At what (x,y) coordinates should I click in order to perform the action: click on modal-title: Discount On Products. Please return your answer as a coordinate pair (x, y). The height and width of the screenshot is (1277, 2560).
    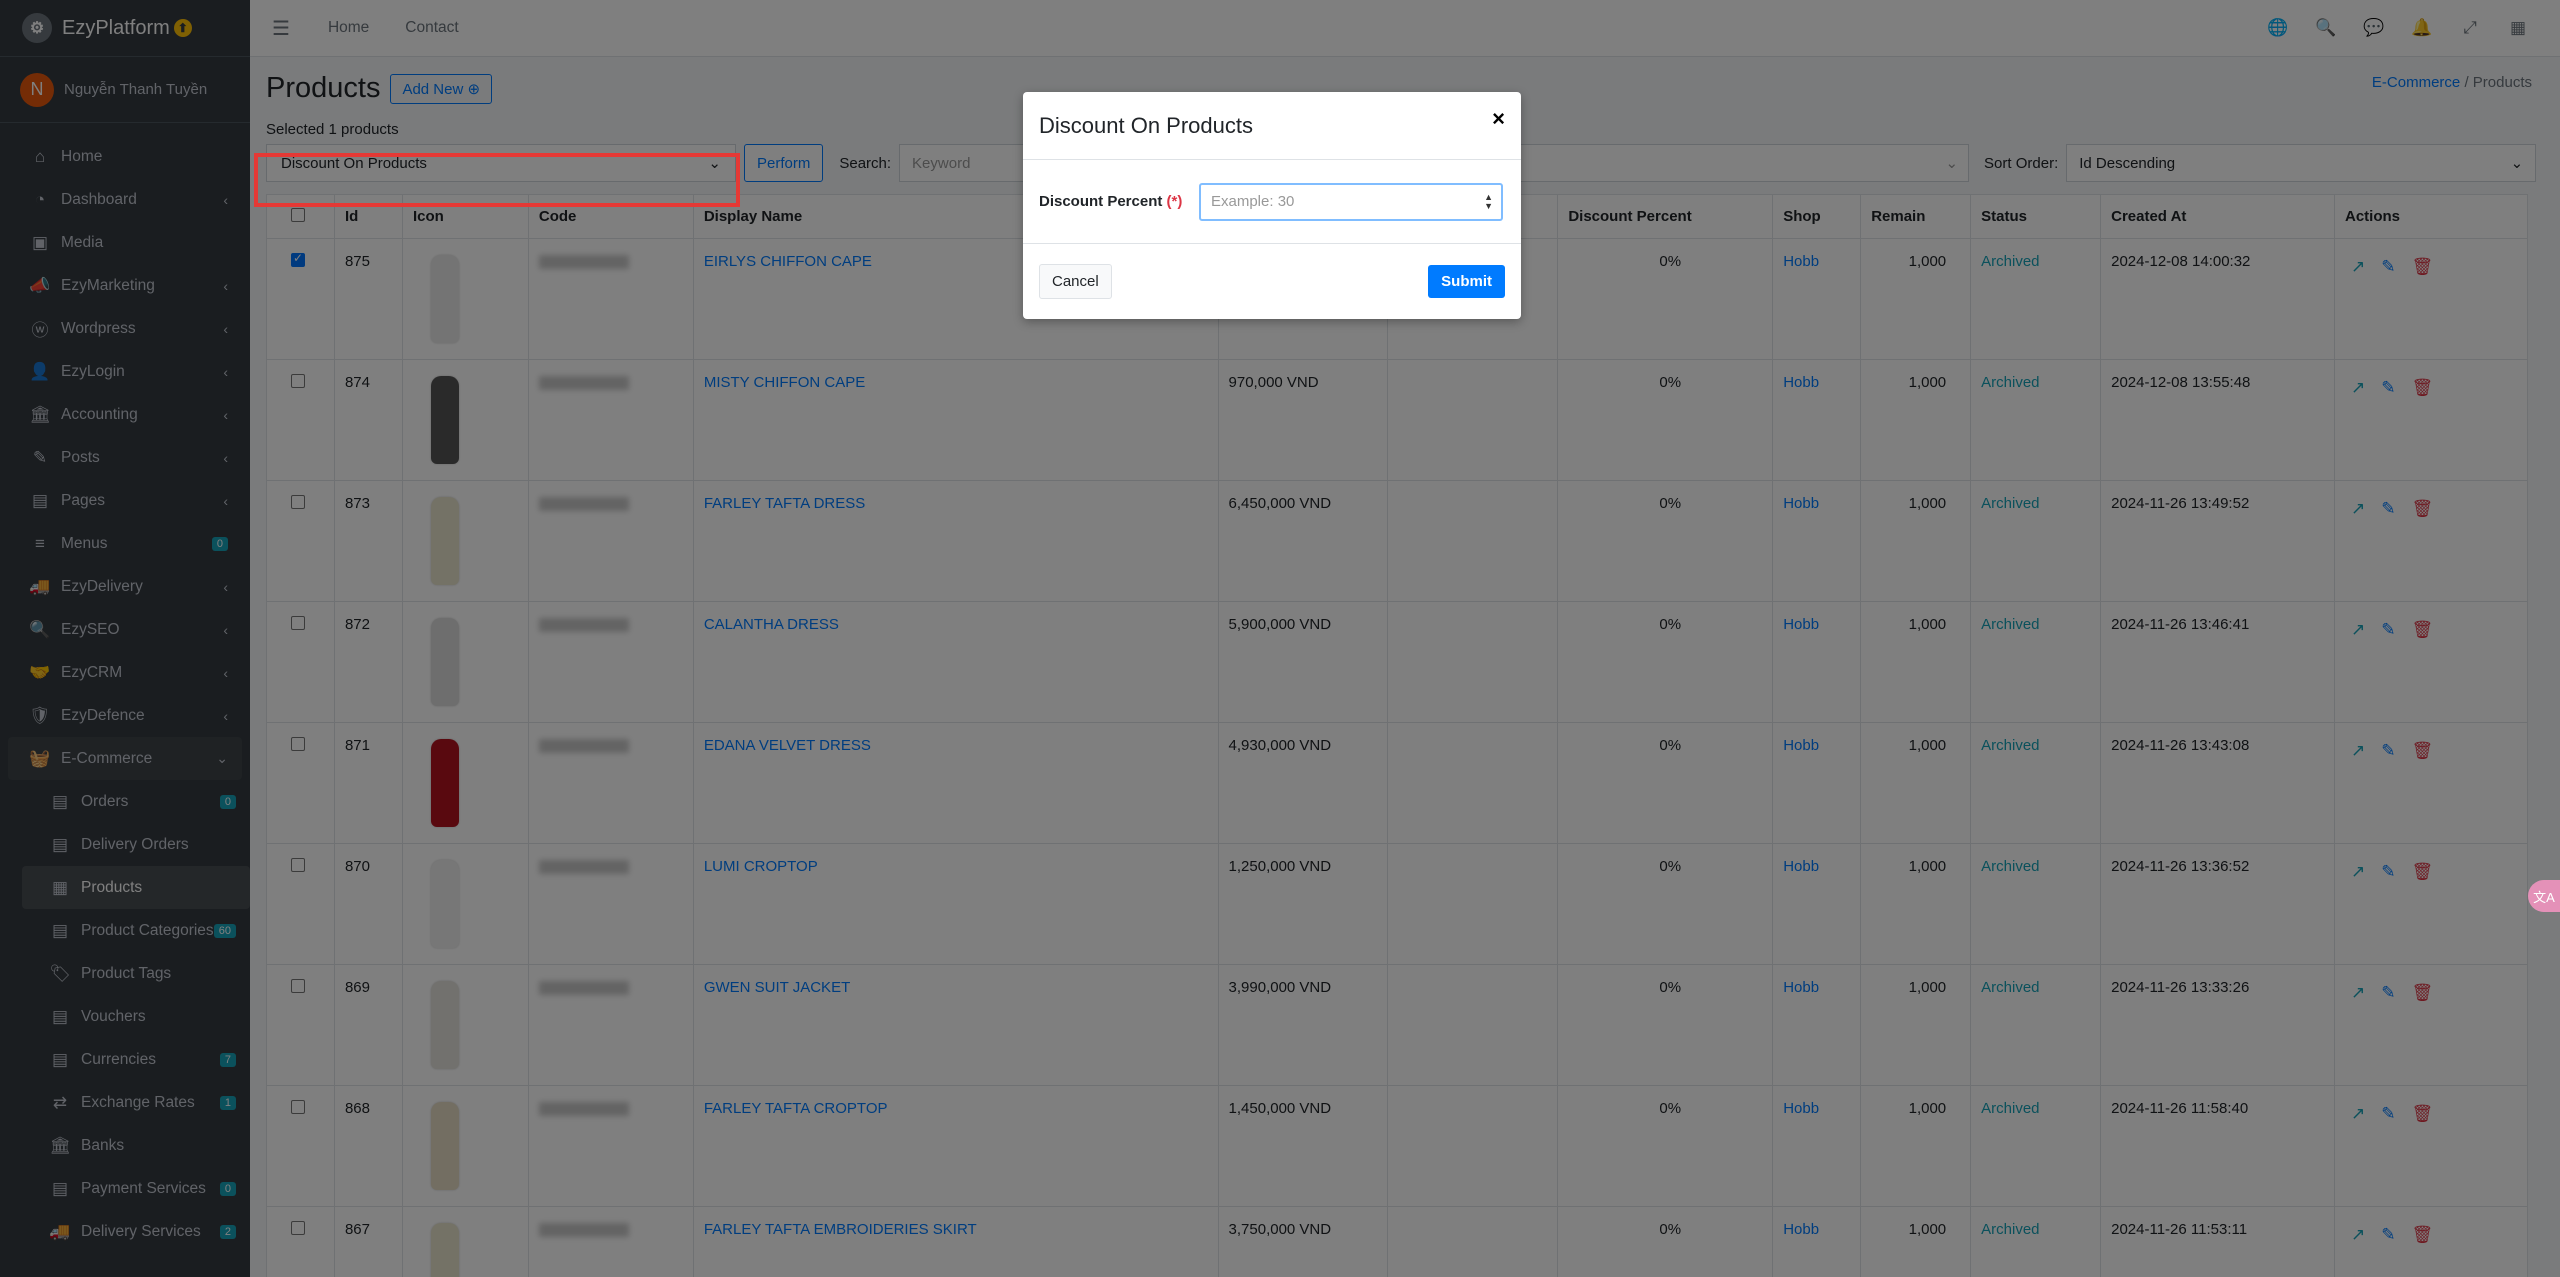
    Looking at the image, I should click on (1146, 125).